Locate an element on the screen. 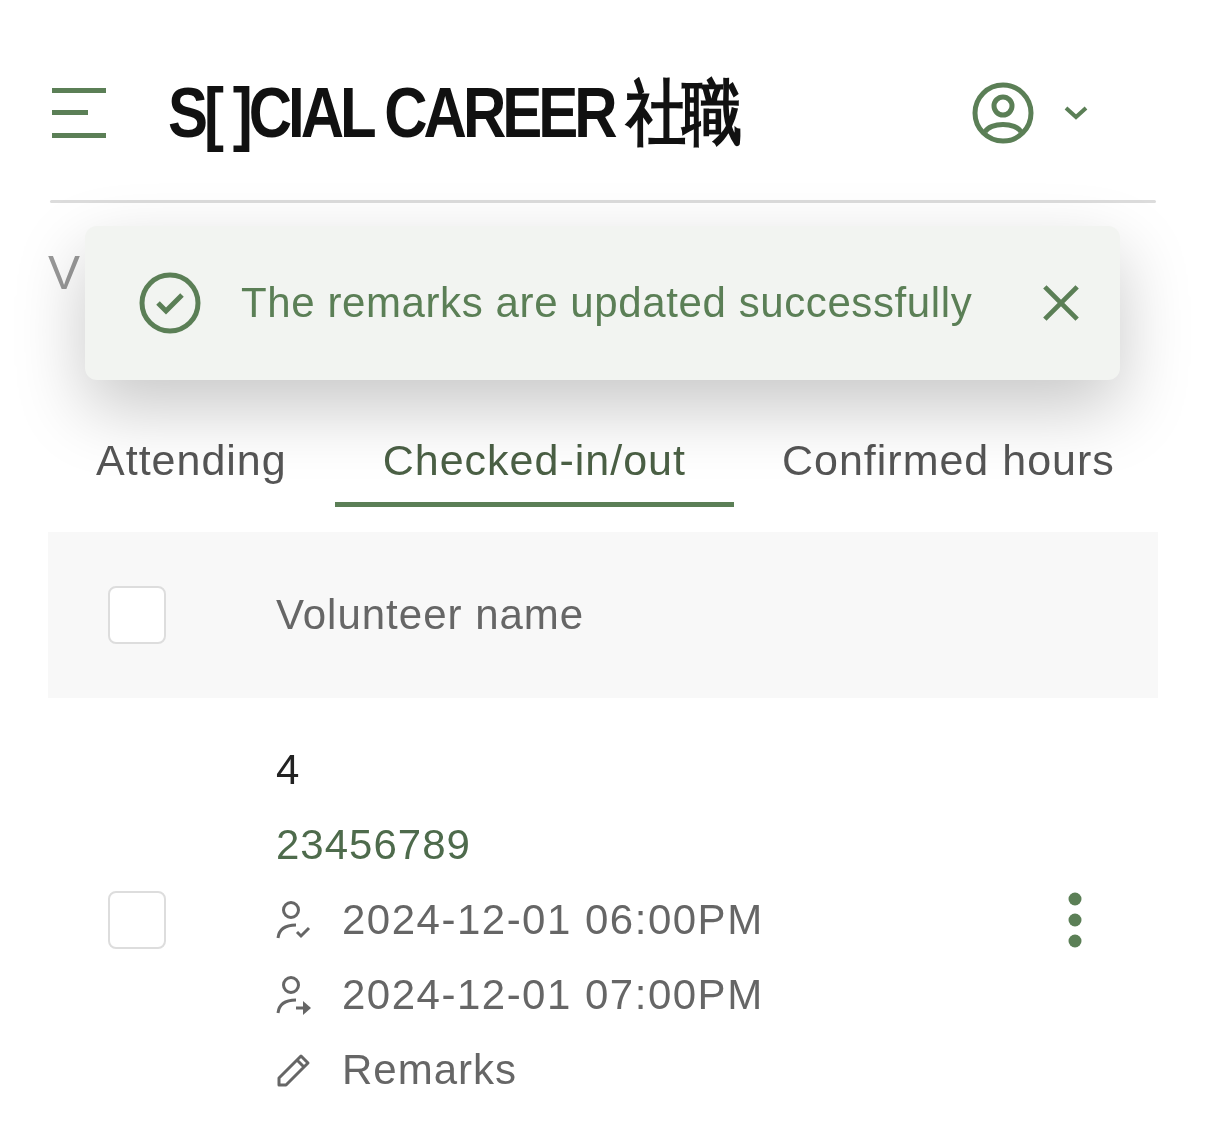  person-check-icon is located at coordinates (294, 919).